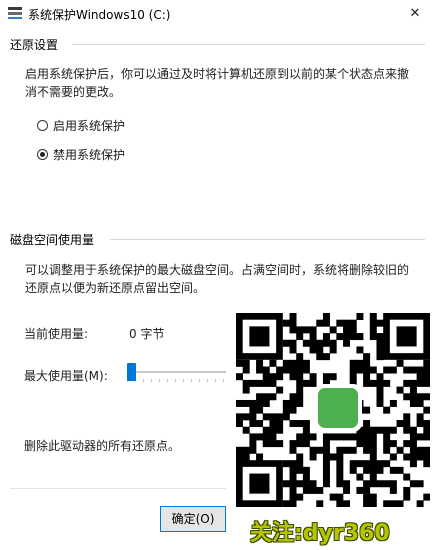 This screenshot has width=436, height=550. Describe the element at coordinates (42, 125) in the screenshot. I see `enable-protection-radio` at that location.